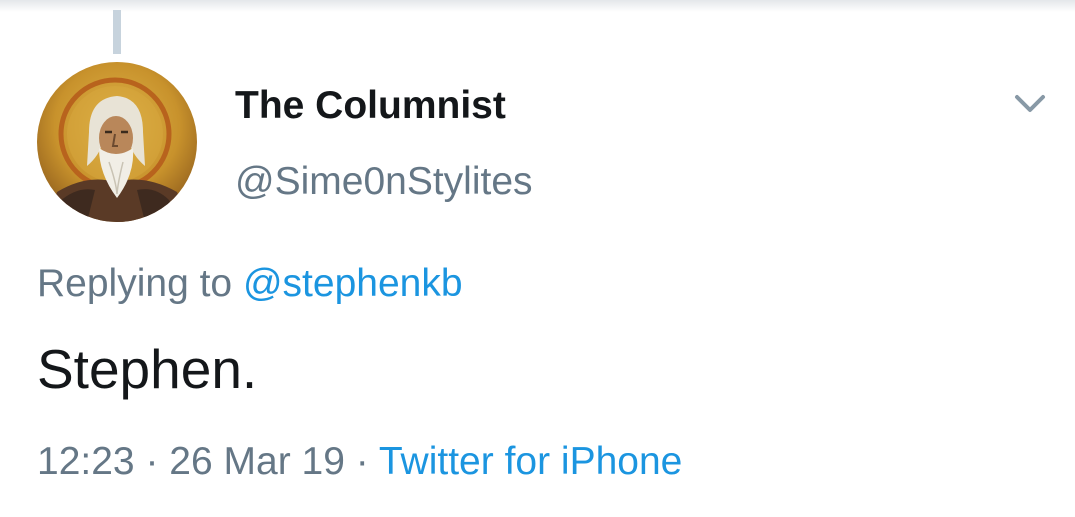  I want to click on header-shadow, so click(537, 6).